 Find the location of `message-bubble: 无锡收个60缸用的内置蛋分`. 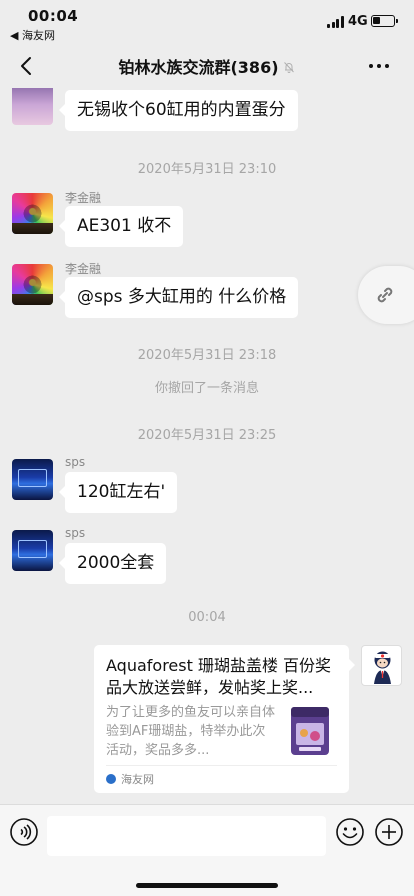

message-bubble: 无锡收个60缸用的内置蛋分 is located at coordinates (178, 110).